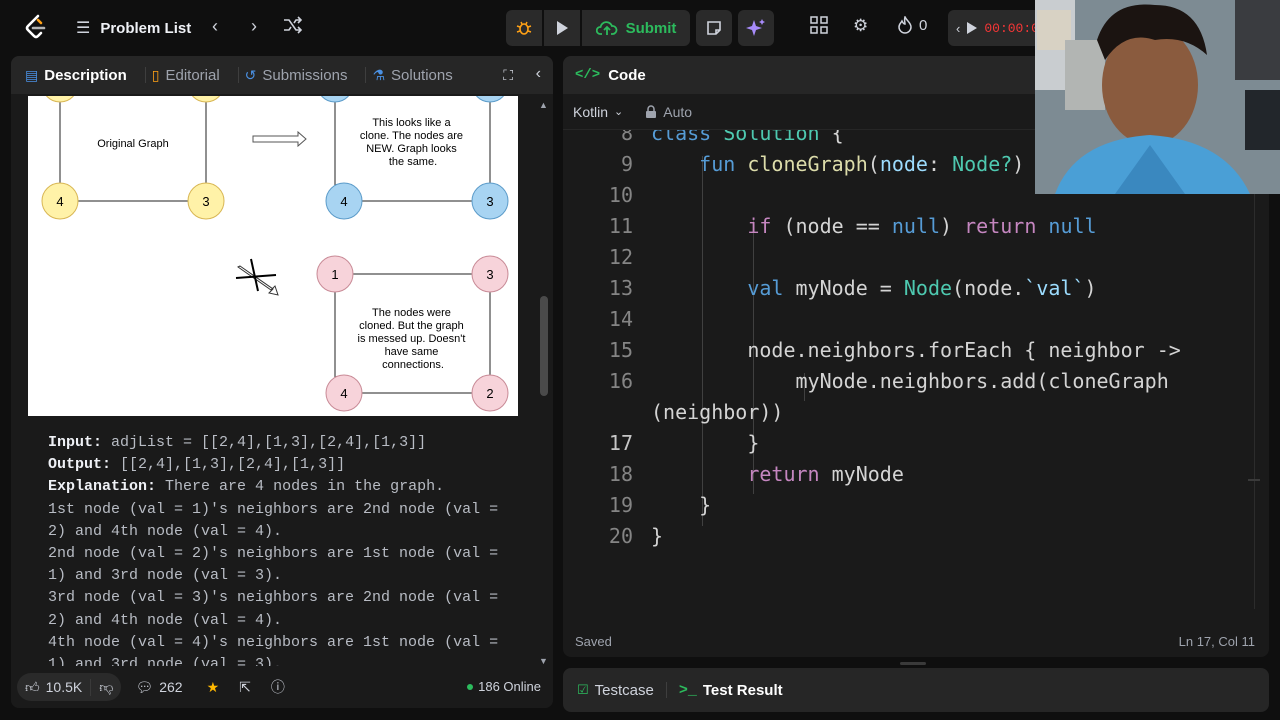 Image resolution: width=1280 pixels, height=720 pixels. Describe the element at coordinates (651, 111) in the screenshot. I see `lock-icon` at that location.